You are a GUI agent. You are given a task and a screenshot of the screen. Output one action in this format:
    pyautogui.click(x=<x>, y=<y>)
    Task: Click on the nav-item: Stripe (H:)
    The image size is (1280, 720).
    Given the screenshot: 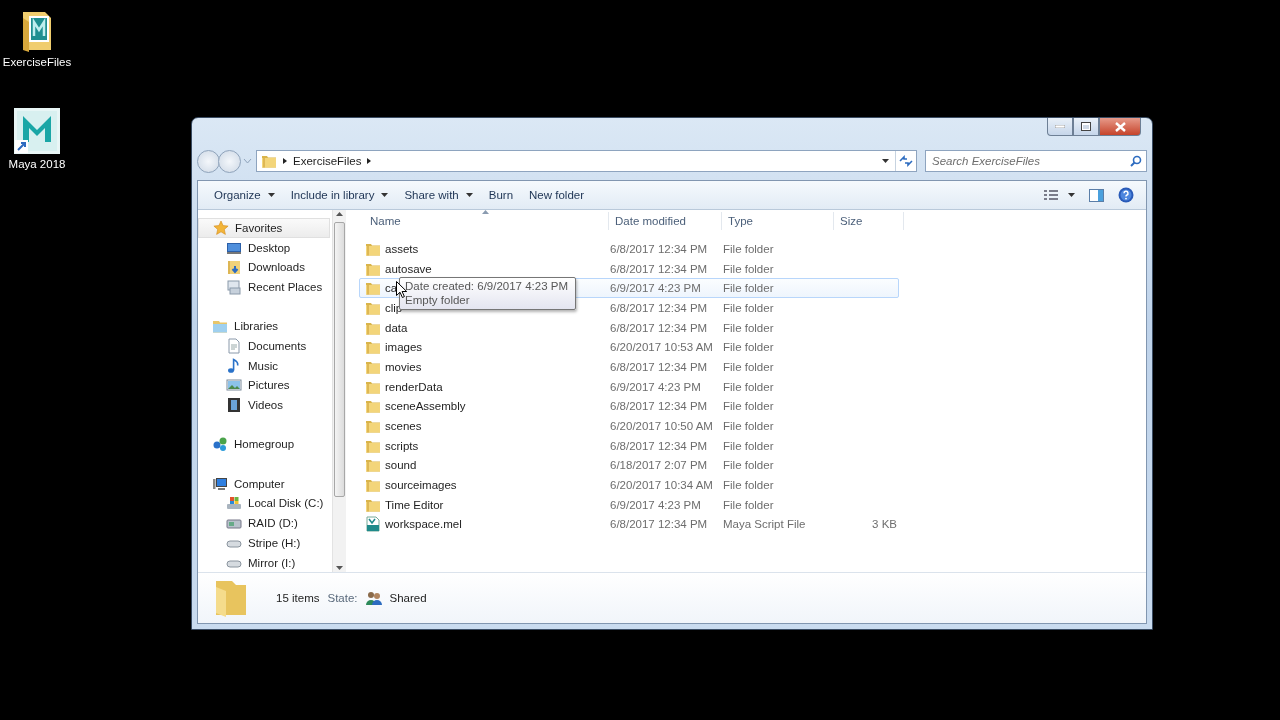 What is the action you would take?
    pyautogui.click(x=265, y=543)
    